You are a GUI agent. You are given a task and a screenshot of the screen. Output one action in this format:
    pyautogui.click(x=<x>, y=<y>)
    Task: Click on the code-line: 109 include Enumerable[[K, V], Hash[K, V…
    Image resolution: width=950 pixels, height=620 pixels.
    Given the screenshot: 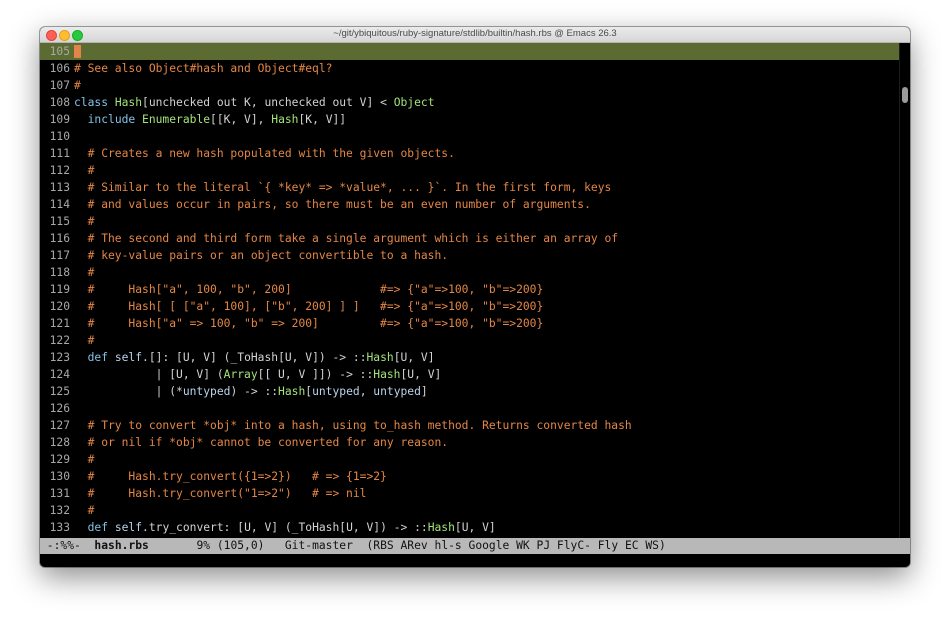 What is the action you would take?
    pyautogui.click(x=470, y=119)
    